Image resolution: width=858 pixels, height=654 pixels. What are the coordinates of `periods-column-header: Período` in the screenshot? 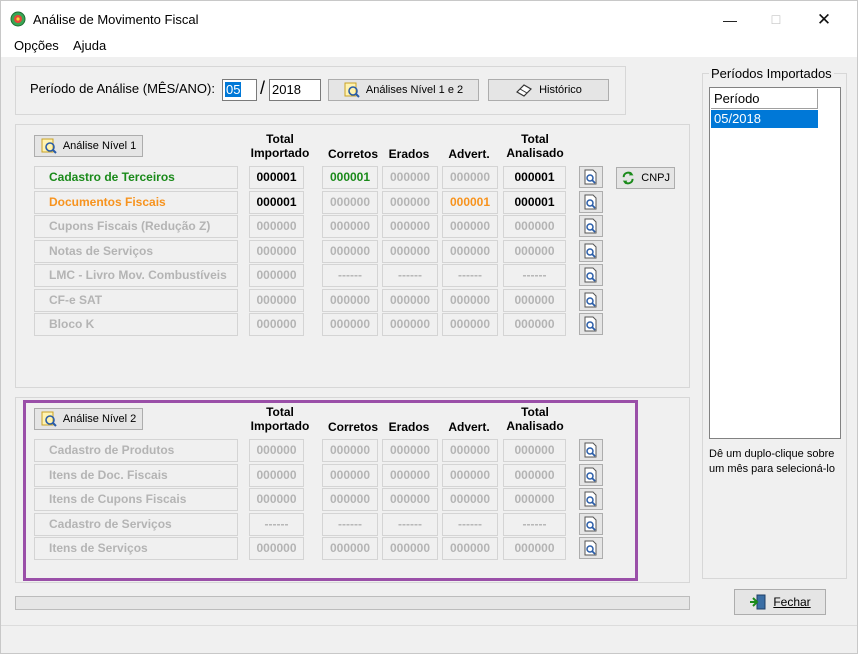 It's located at (764, 99).